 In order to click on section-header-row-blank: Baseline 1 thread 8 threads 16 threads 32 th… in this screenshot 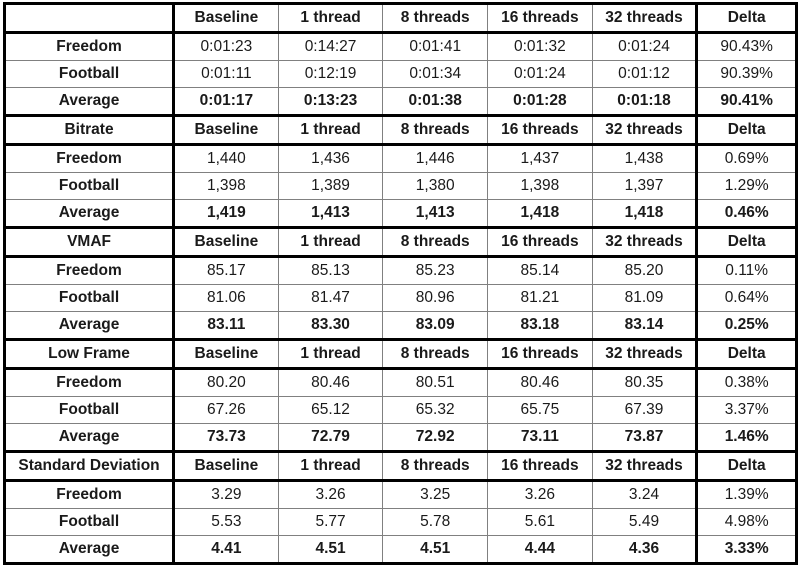, I will do `click(400, 18)`.